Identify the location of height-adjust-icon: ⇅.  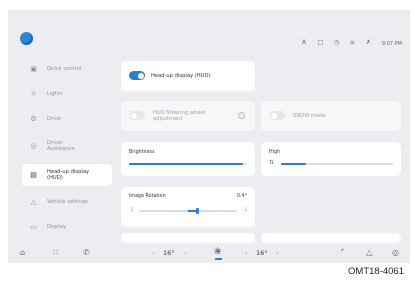
(272, 162).